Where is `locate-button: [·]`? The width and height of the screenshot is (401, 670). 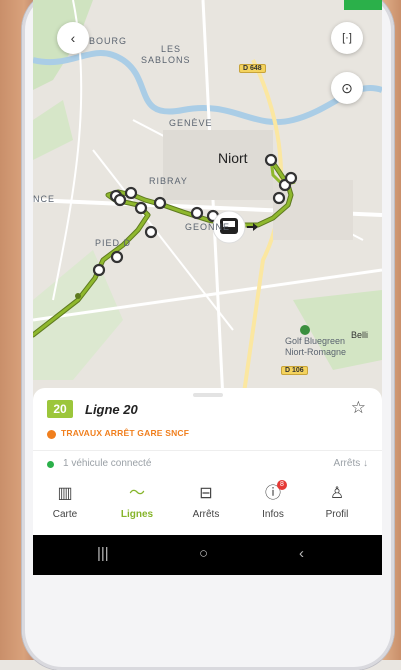 locate-button: [·] is located at coordinates (347, 38).